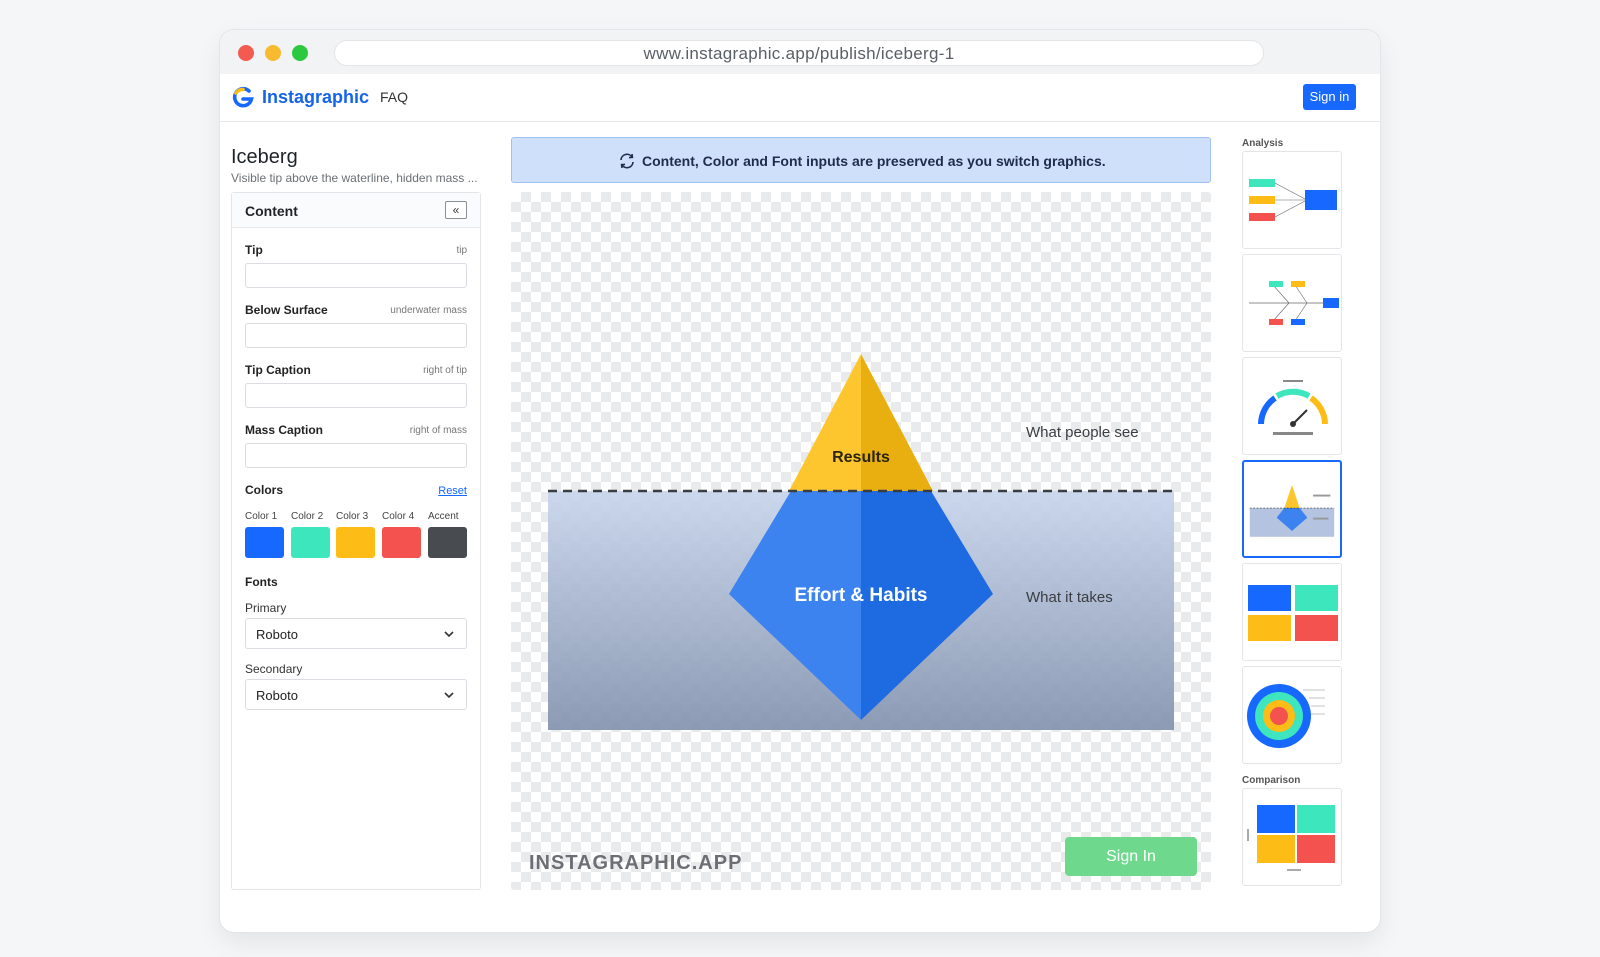 The width and height of the screenshot is (1600, 957). I want to click on tip-label: Results, so click(861, 457).